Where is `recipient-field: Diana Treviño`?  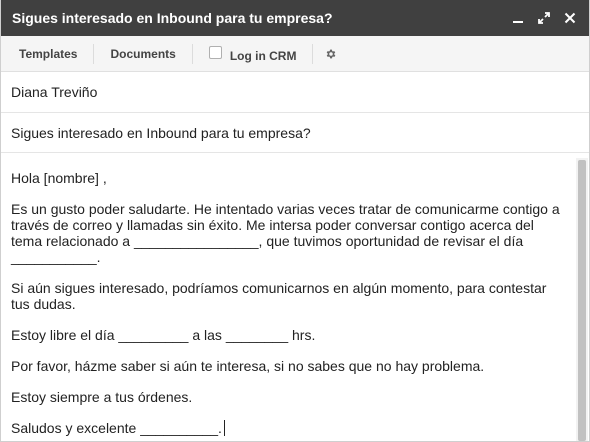
recipient-field: Diana Treviño is located at coordinates (295, 92).